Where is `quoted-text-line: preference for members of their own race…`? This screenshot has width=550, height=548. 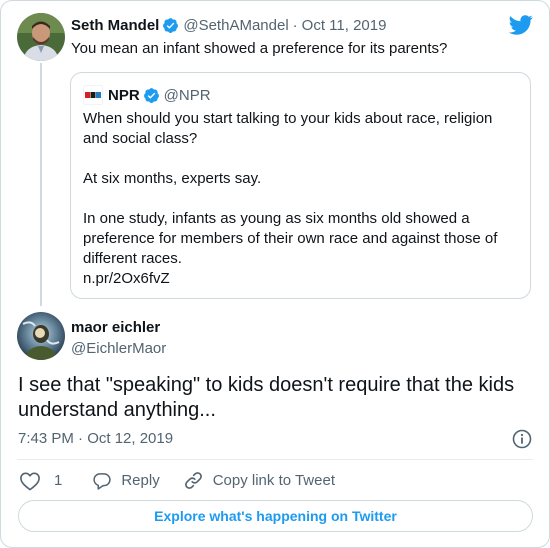 quoted-text-line: preference for members of their own race… is located at coordinates (290, 238).